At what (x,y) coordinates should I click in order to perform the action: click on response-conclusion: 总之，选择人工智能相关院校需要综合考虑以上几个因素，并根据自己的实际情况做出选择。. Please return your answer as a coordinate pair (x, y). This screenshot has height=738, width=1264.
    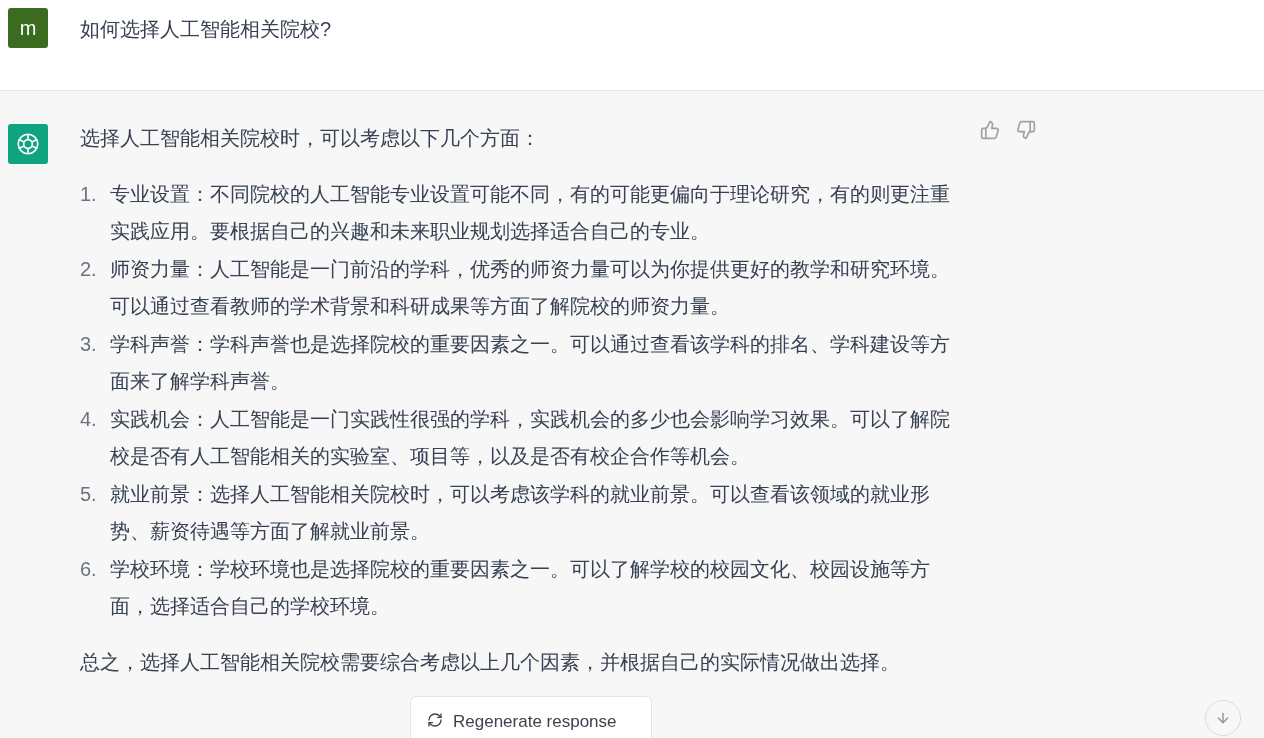
    Looking at the image, I should click on (490, 662).